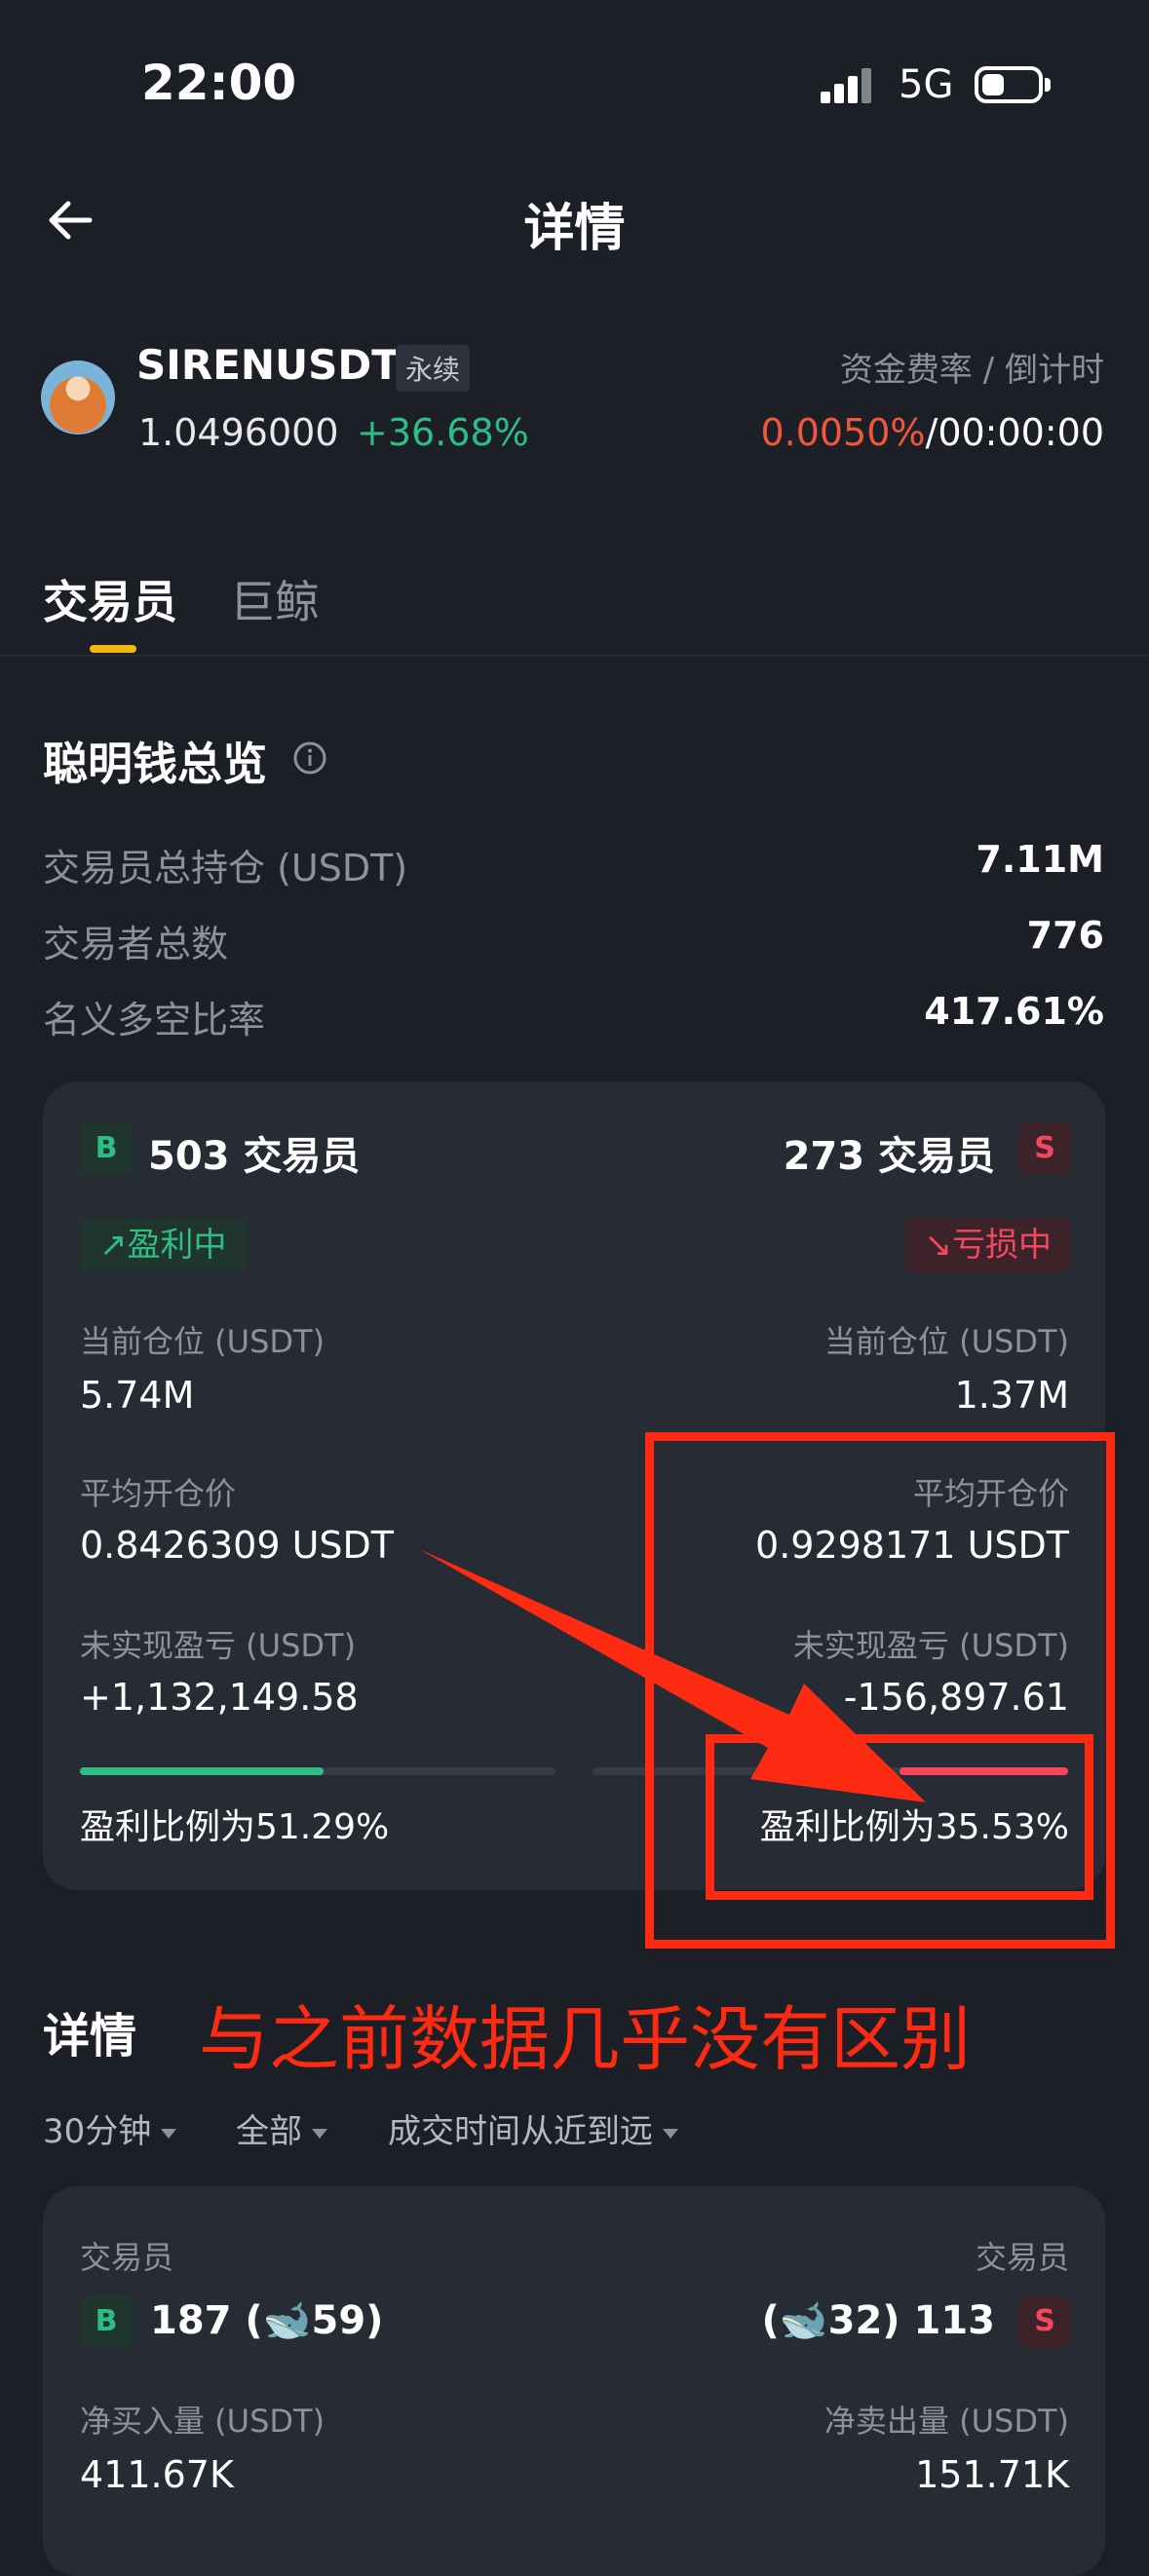  Describe the element at coordinates (946, 2421) in the screenshot. I see `net-sell-label: 净卖出量 (USDT)` at that location.